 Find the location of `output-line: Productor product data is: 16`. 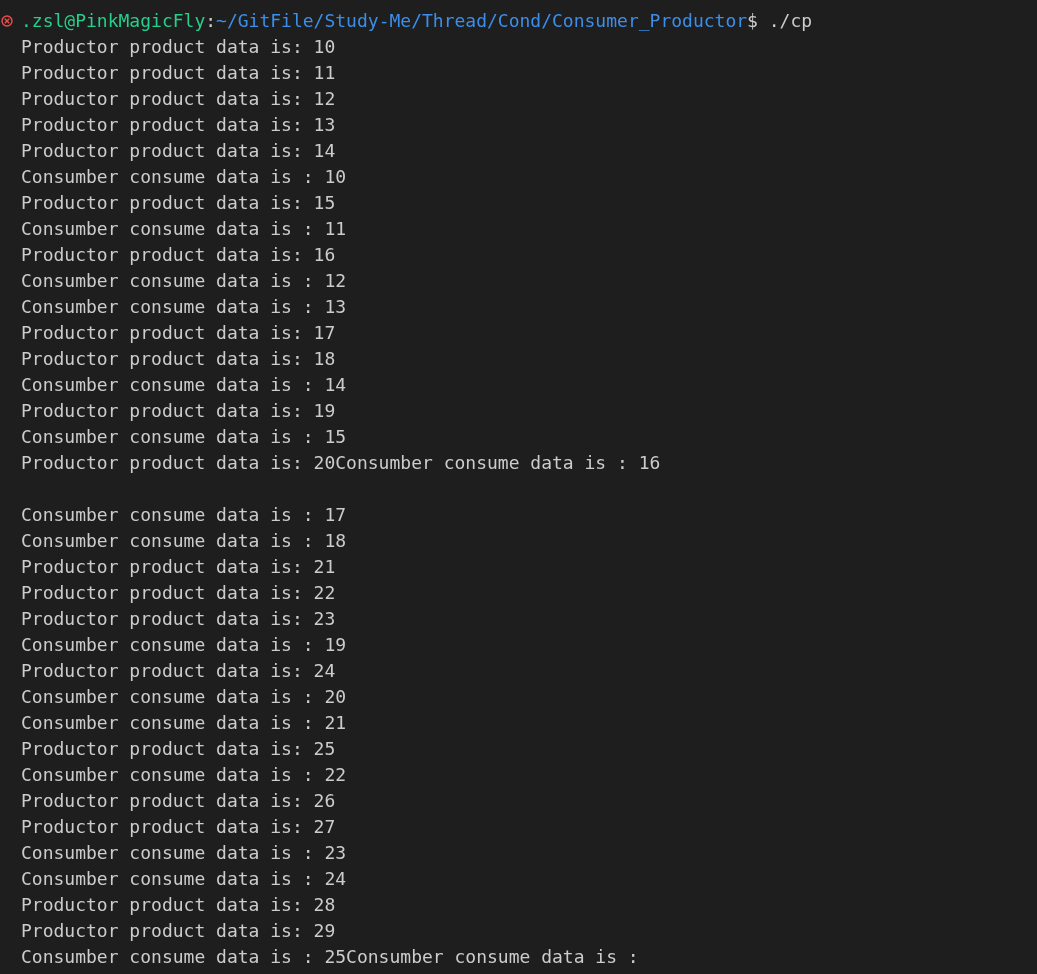

output-line: Productor product data is: 16 is located at coordinates (178, 255).